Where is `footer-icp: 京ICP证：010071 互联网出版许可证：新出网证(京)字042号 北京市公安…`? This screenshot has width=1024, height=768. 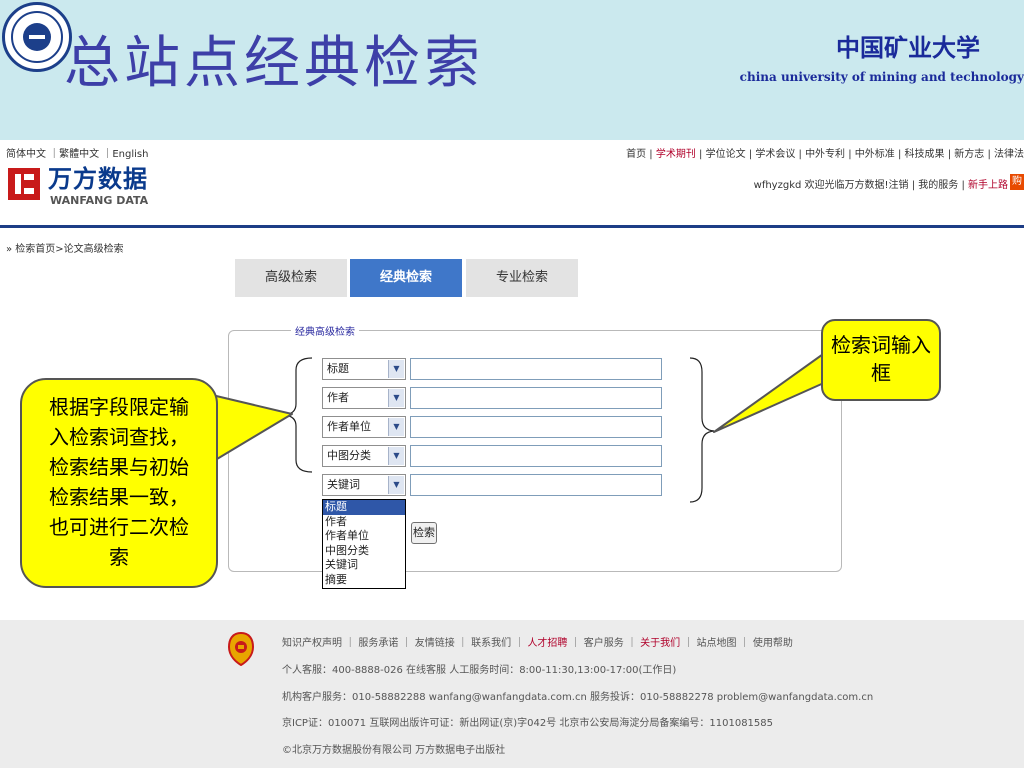
footer-icp: 京ICP证：010071 互联网出版许可证：新出网证(京)字042号 北京市公安… is located at coordinates (528, 723).